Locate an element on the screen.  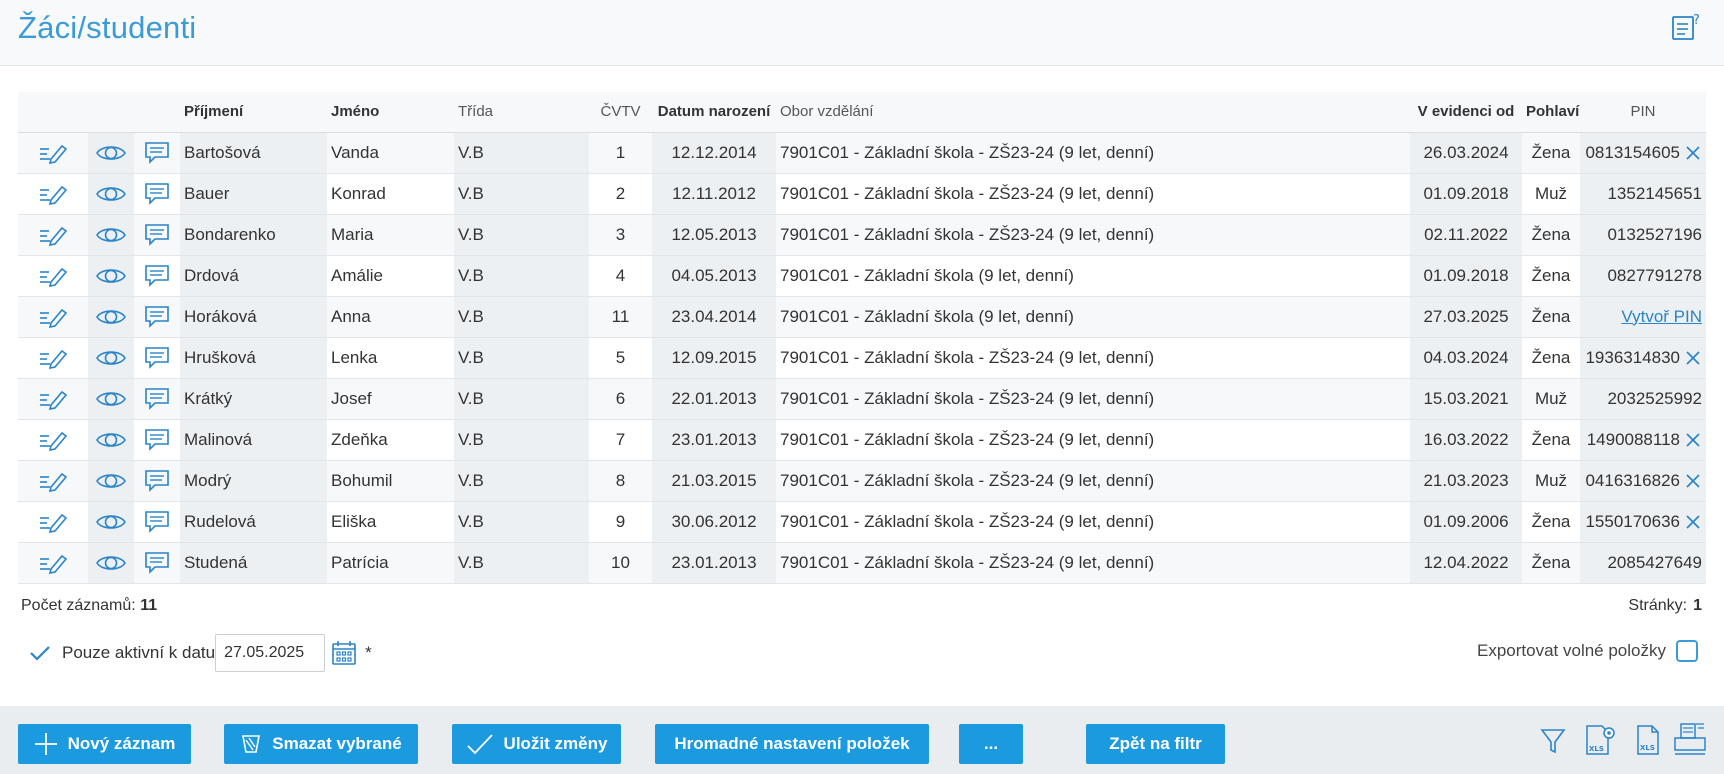
col-cvtv-header: ČVTV is located at coordinates (620, 112).